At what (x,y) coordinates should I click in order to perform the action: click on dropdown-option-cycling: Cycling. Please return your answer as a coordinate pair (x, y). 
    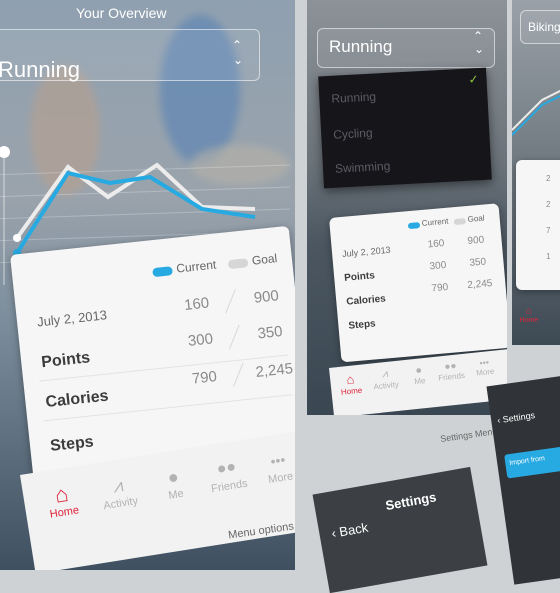
    Looking at the image, I should click on (353, 134).